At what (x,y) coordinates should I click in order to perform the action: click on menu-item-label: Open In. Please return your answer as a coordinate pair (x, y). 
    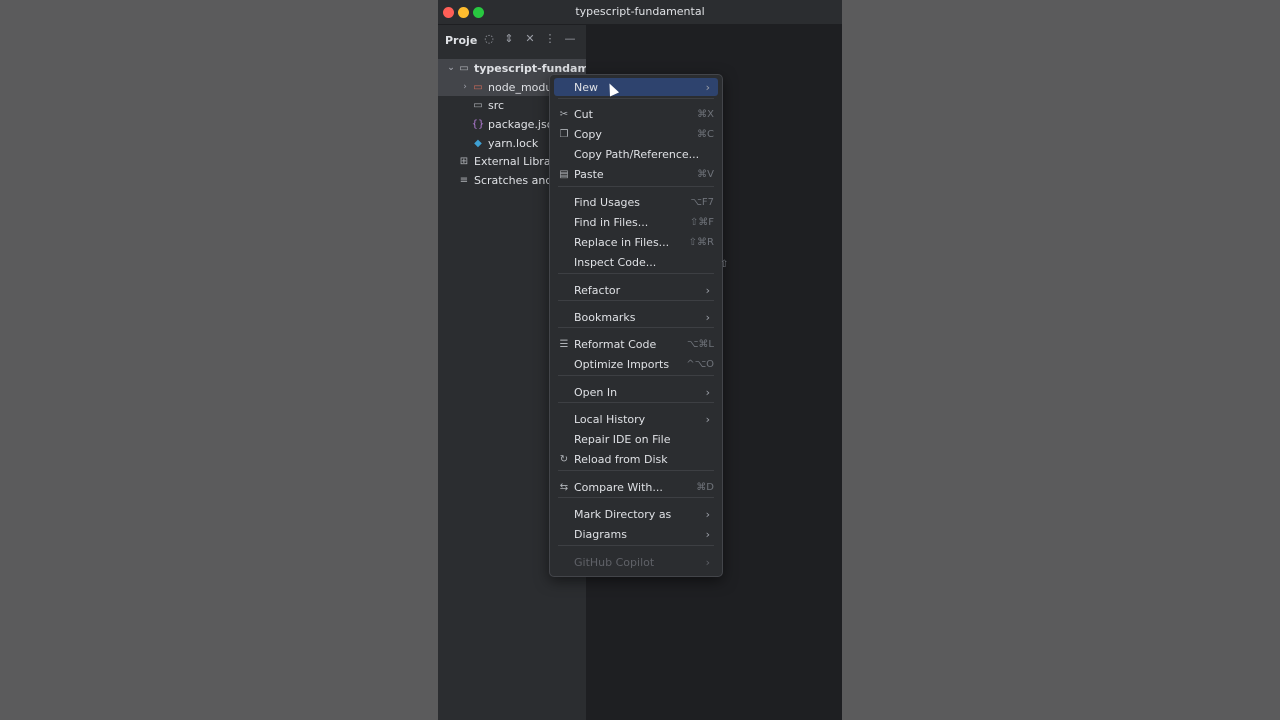
    Looking at the image, I should click on (596, 392).